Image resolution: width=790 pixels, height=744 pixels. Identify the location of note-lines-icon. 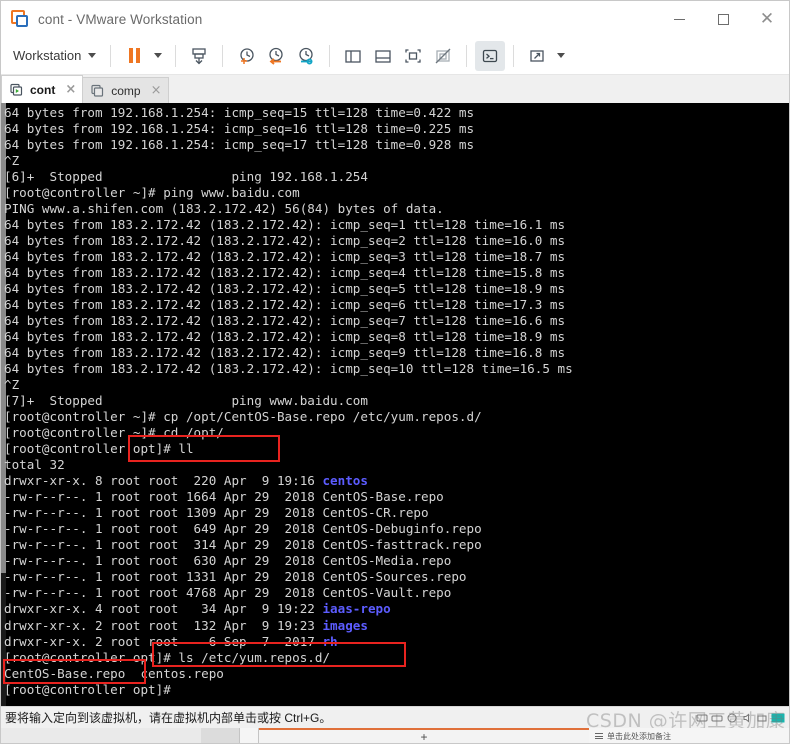
(599, 736).